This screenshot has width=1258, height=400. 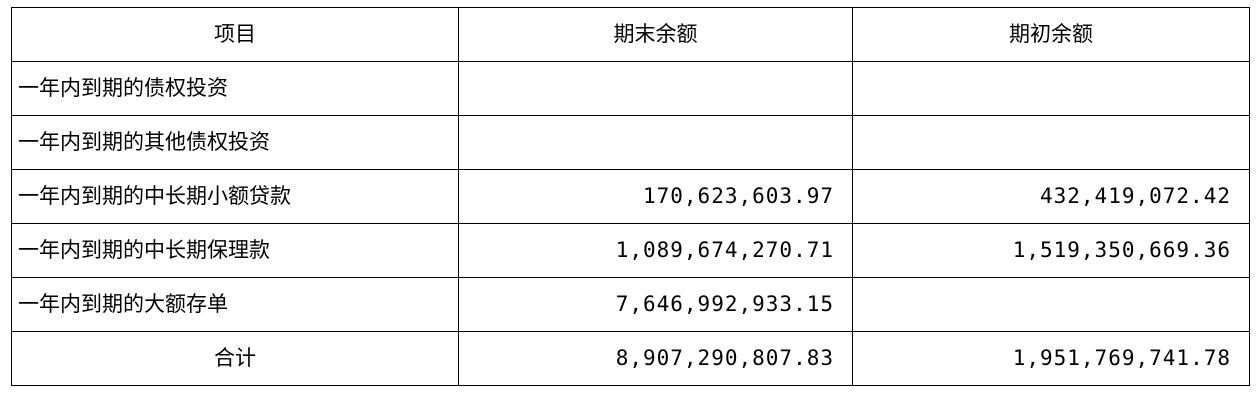 I want to click on row-end-balance: 1,089,674,270.71, so click(x=655, y=250).